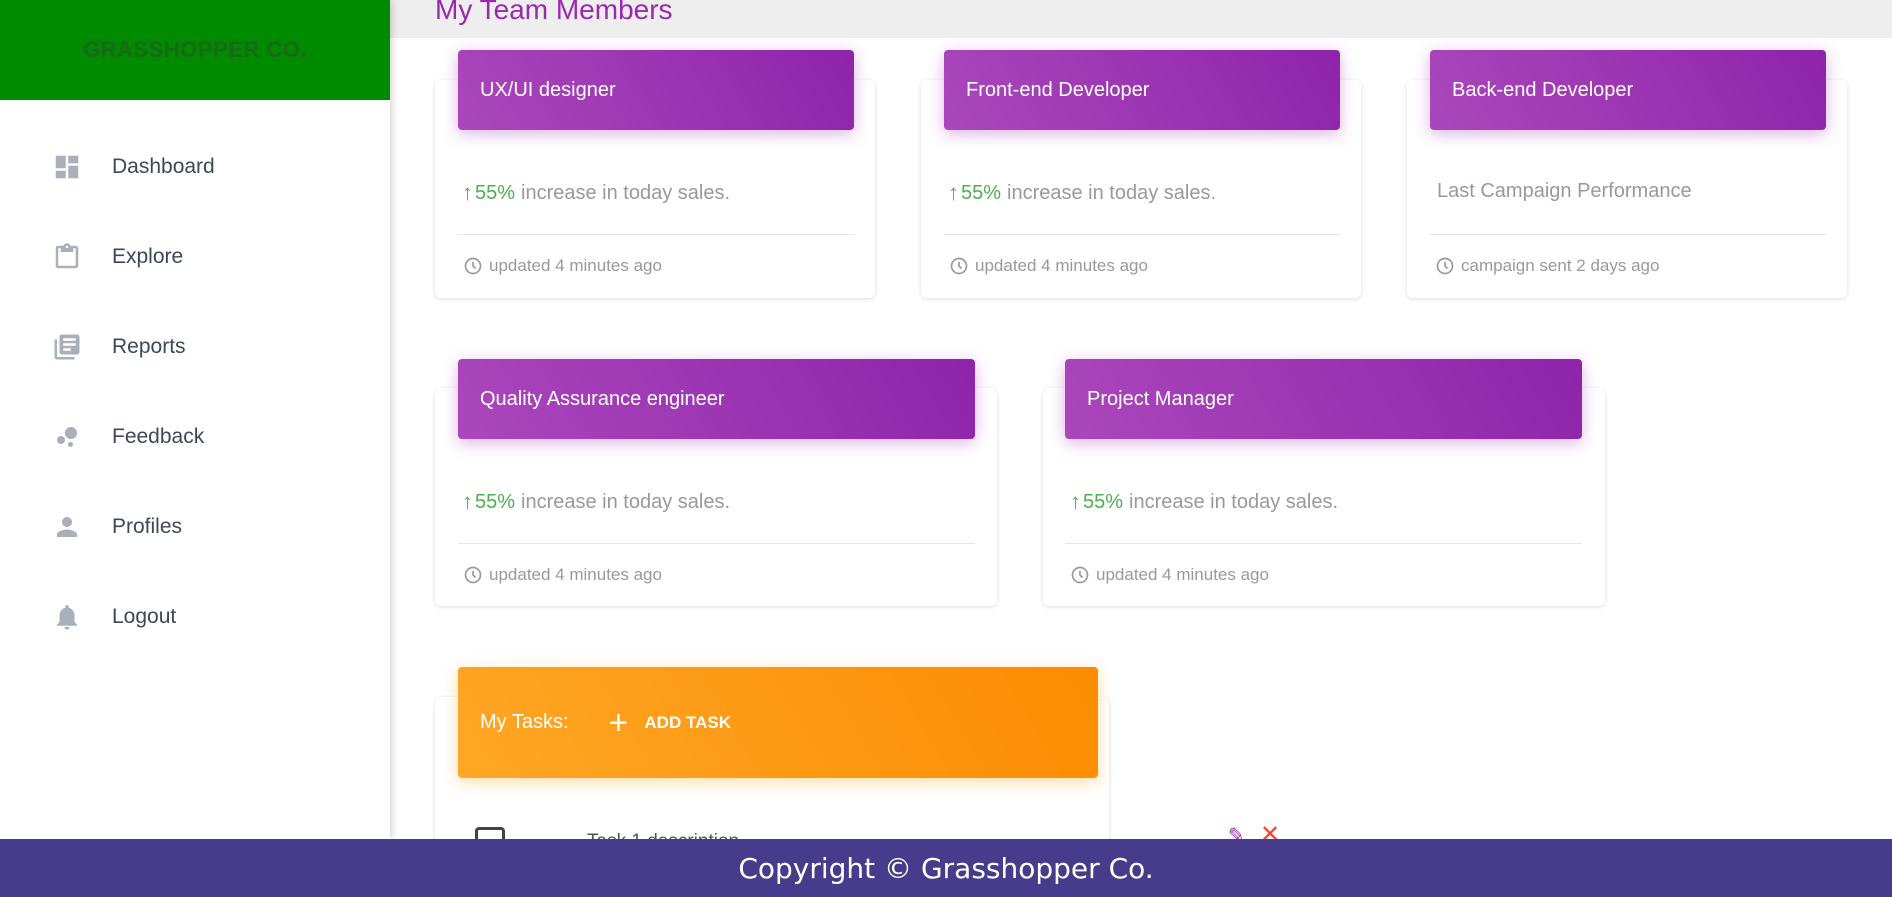 The image size is (1892, 897). What do you see at coordinates (158, 436) in the screenshot?
I see `sidebar-item-label: Feedback` at bounding box center [158, 436].